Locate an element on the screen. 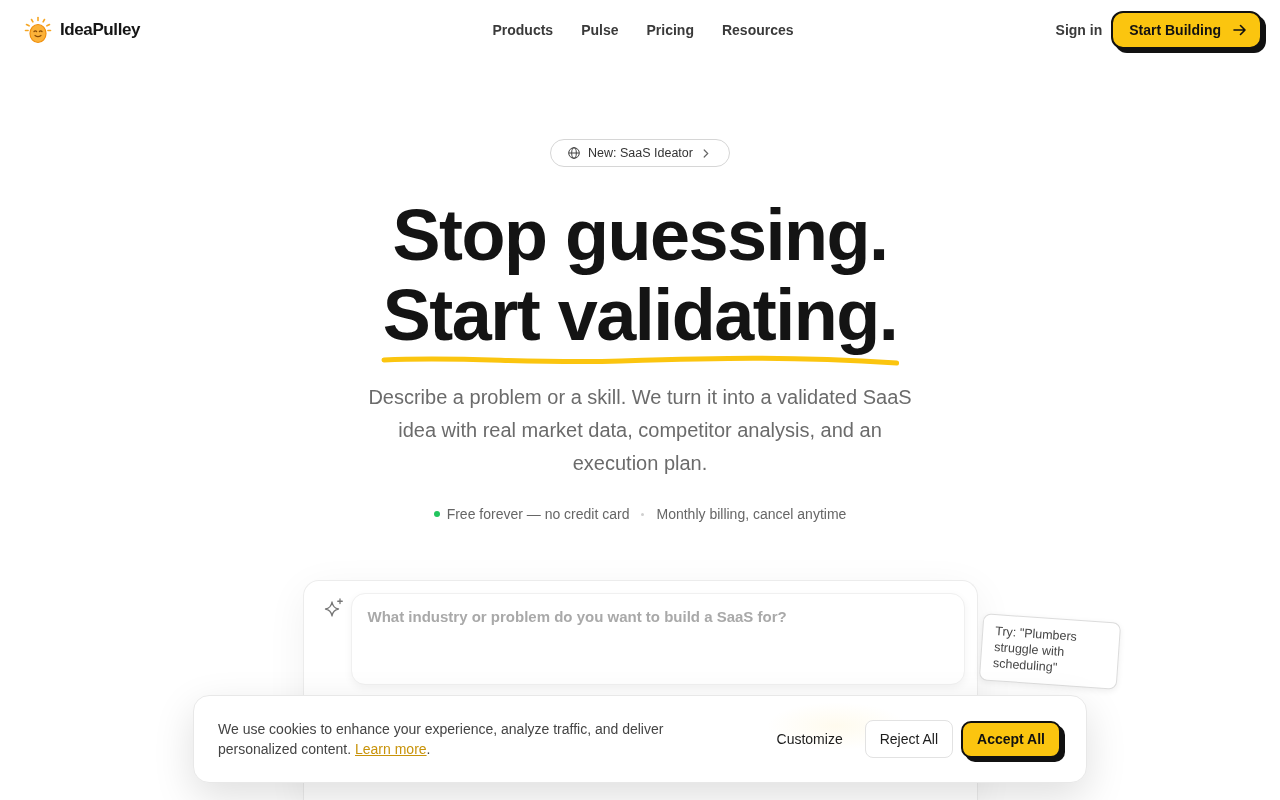 Image resolution: width=1280 pixels, height=800 pixels. sparkle-icon is located at coordinates (333, 608).